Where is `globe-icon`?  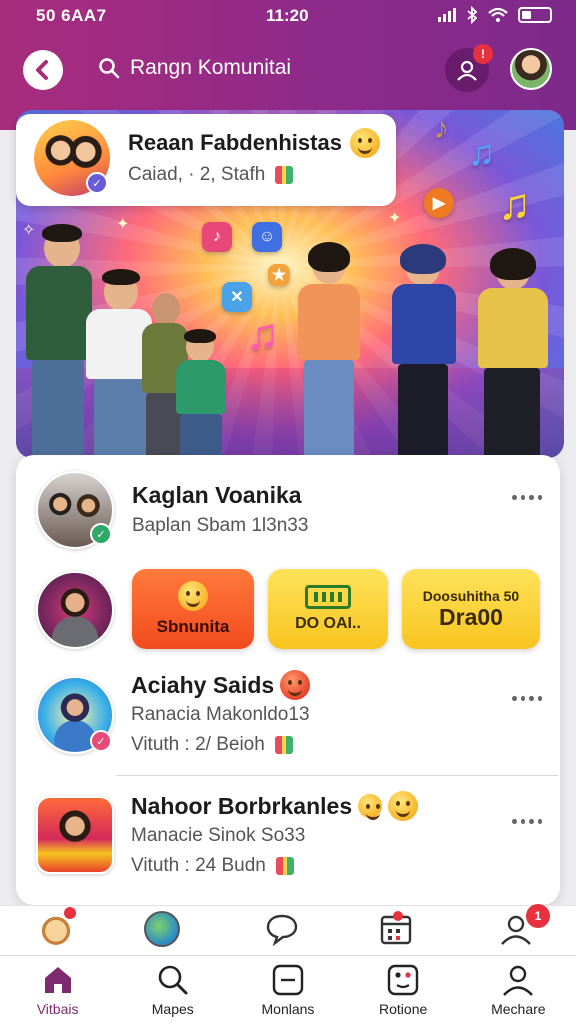 globe-icon is located at coordinates (162, 929).